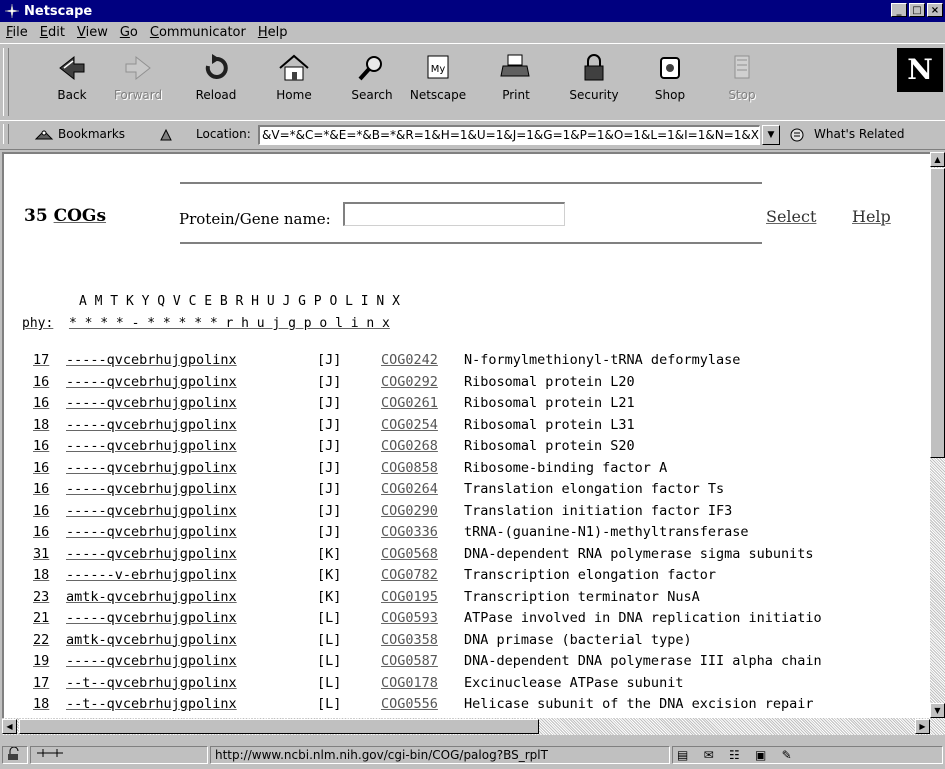  What do you see at coordinates (92, 32) in the screenshot?
I see `menu-view: View` at bounding box center [92, 32].